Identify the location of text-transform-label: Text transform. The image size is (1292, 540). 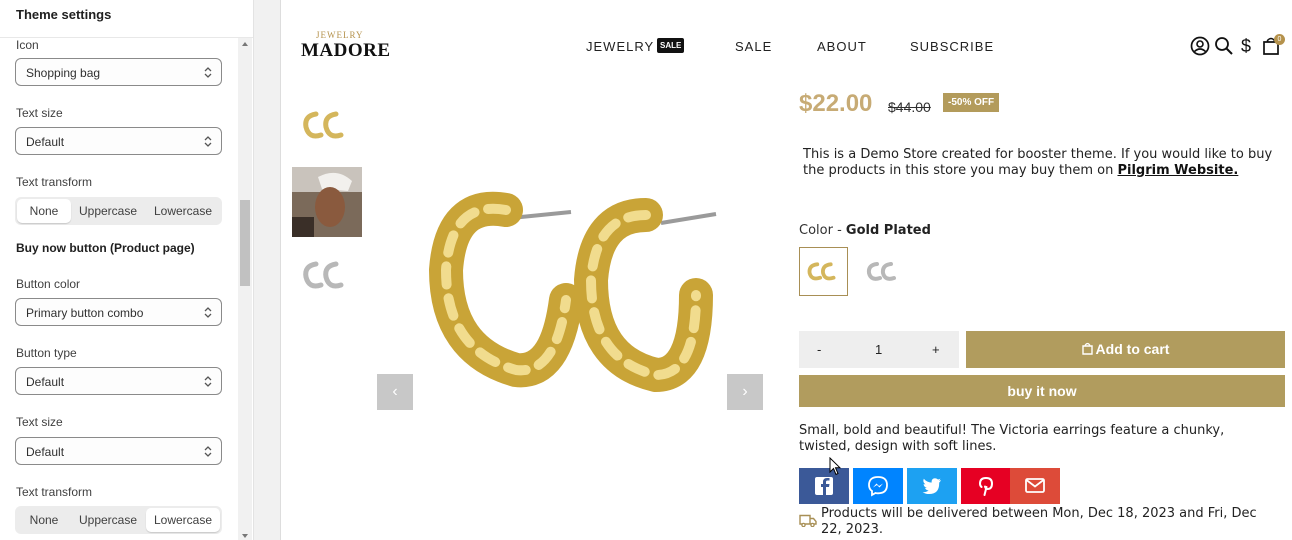
(54, 182).